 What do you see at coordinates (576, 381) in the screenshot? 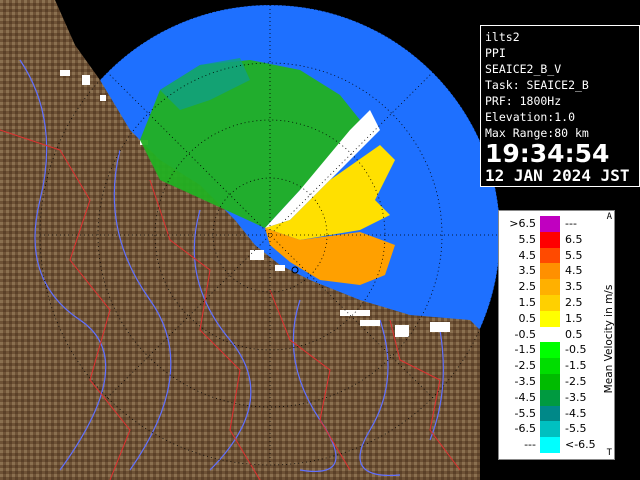
I see `legend-high-value: -2.5` at bounding box center [576, 381].